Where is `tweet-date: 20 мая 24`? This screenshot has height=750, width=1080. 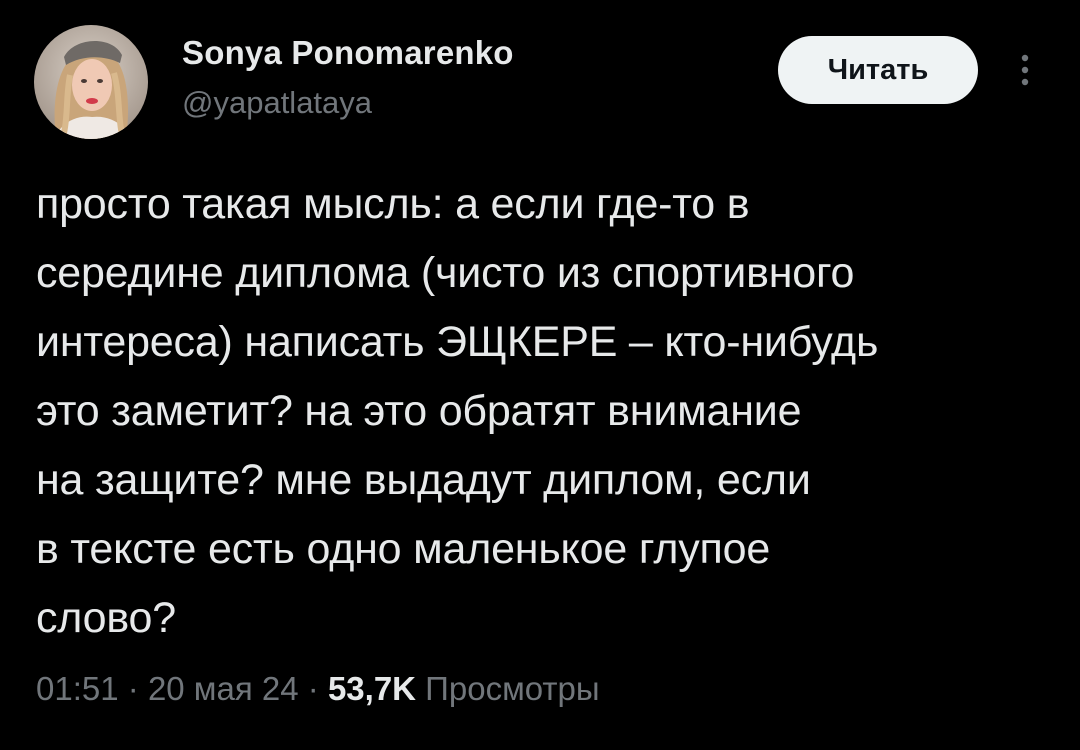 tweet-date: 20 мая 24 is located at coordinates (223, 688).